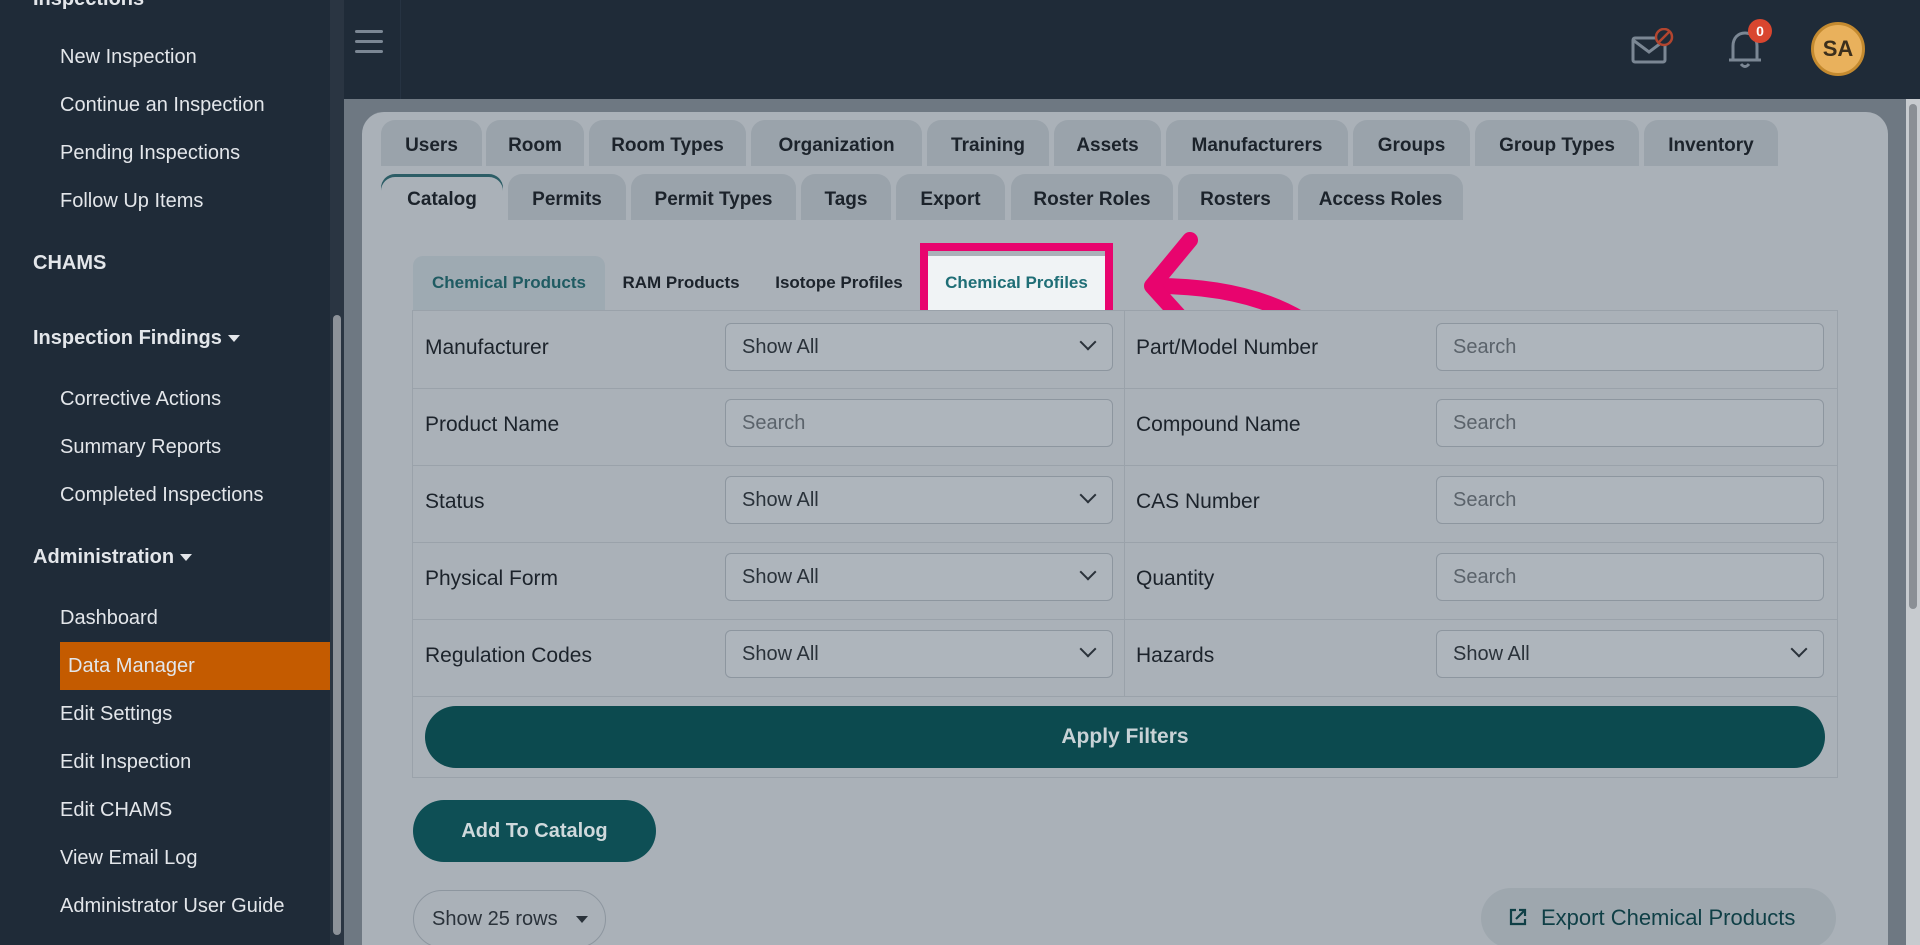 This screenshot has height=945, width=1920. Describe the element at coordinates (950, 197) in the screenshot. I see `tab-export: Export` at that location.